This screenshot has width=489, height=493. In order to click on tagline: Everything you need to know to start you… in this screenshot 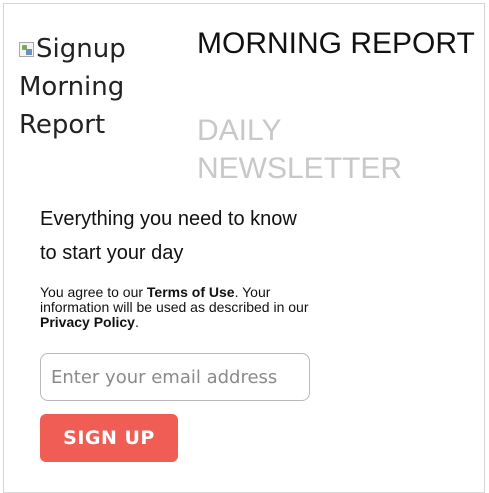, I will do `click(168, 236)`.